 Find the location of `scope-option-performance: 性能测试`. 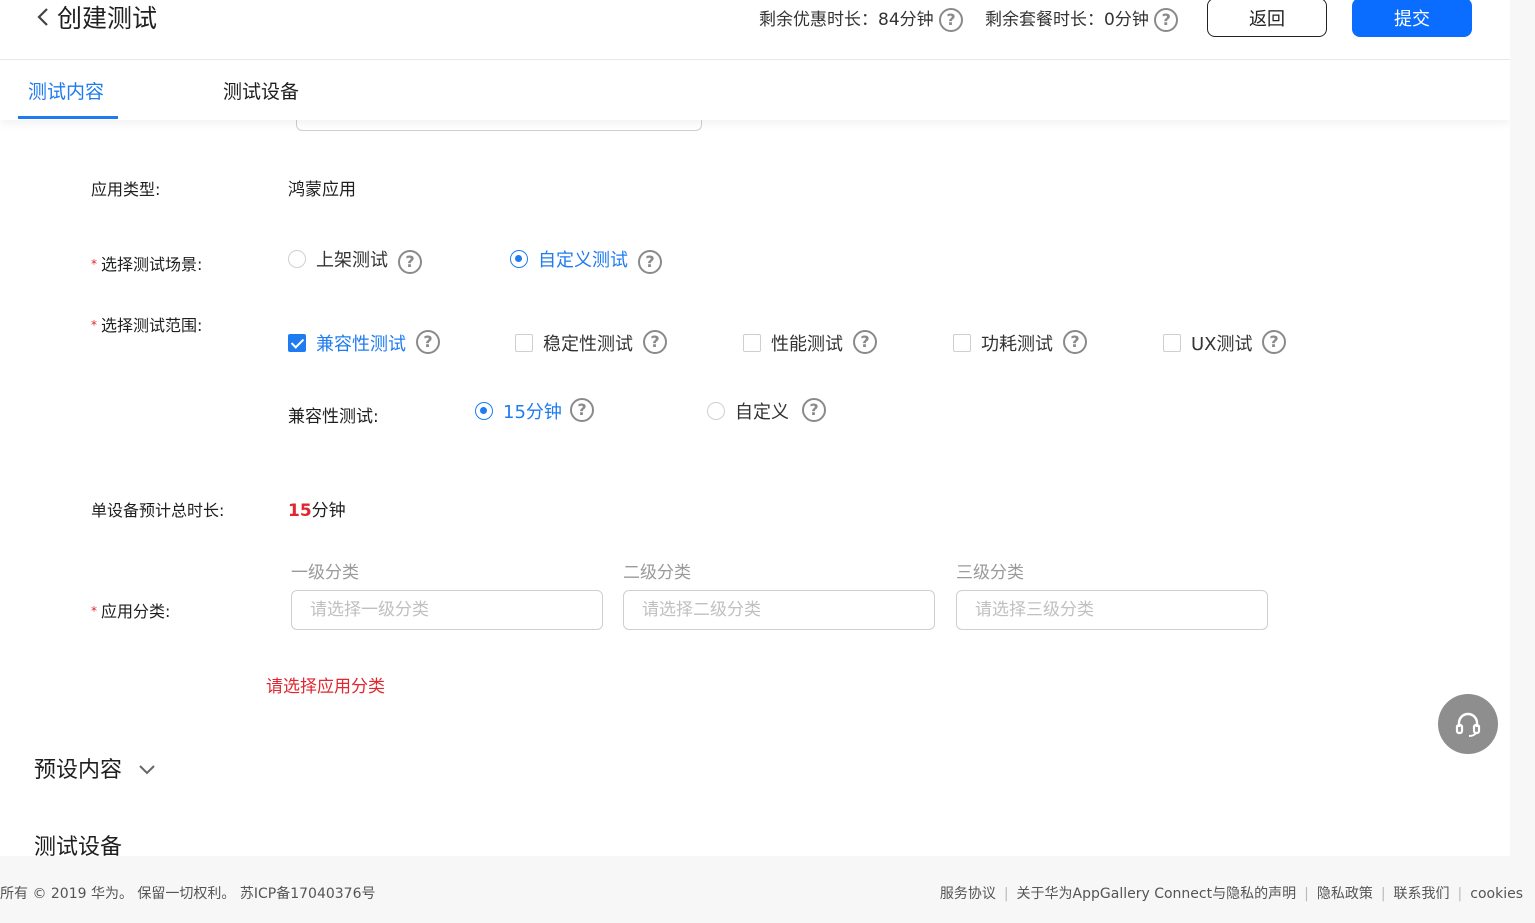

scope-option-performance: 性能测试 is located at coordinates (807, 343).